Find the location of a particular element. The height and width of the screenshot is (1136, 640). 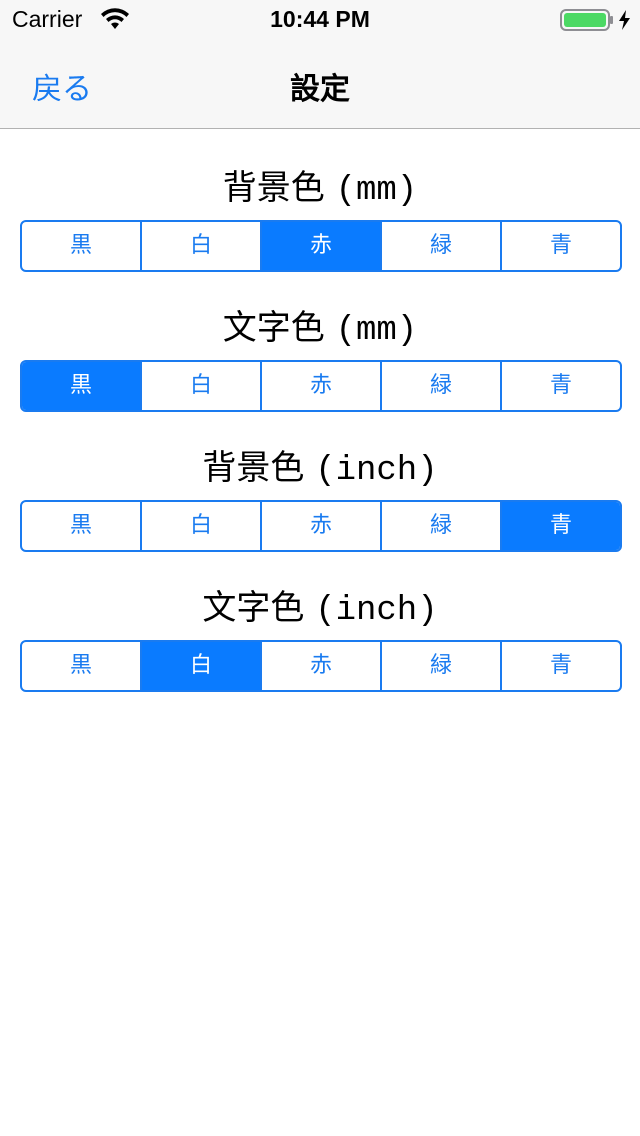

text-color-mm-segmented-control: 黒 白 赤 緑 青 is located at coordinates (321, 386).